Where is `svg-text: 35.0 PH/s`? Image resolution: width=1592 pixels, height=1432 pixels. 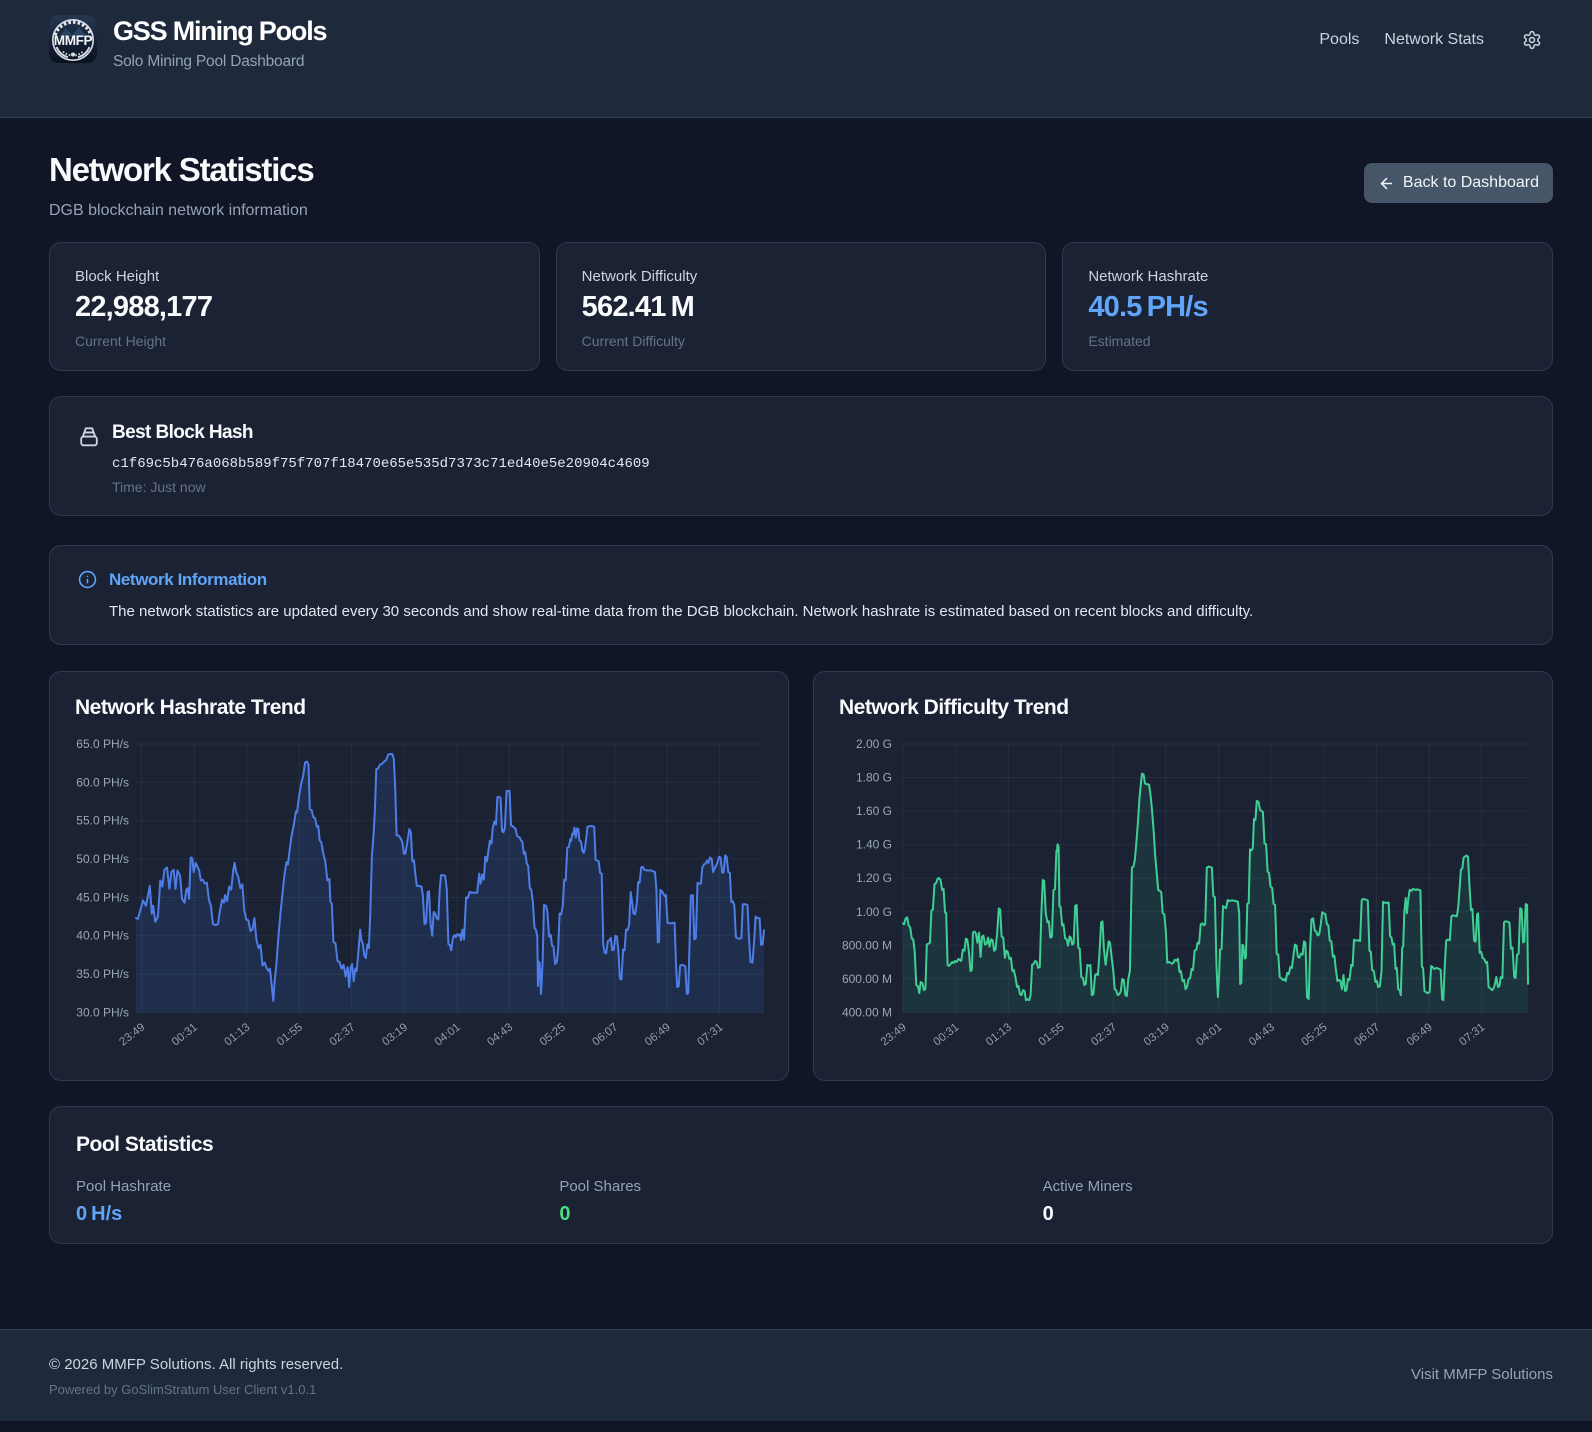
svg-text: 35.0 PH/s is located at coordinates (102, 974).